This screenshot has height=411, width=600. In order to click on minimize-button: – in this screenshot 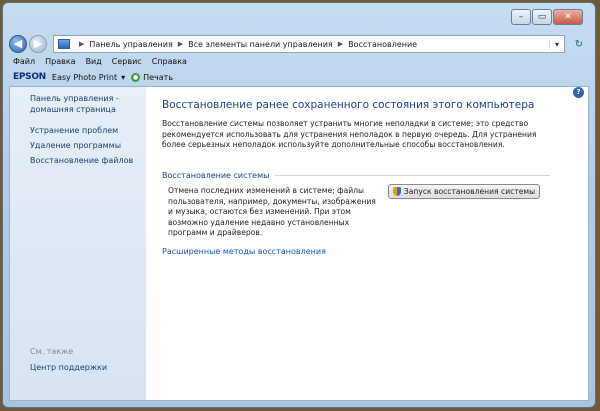, I will do `click(521, 17)`.